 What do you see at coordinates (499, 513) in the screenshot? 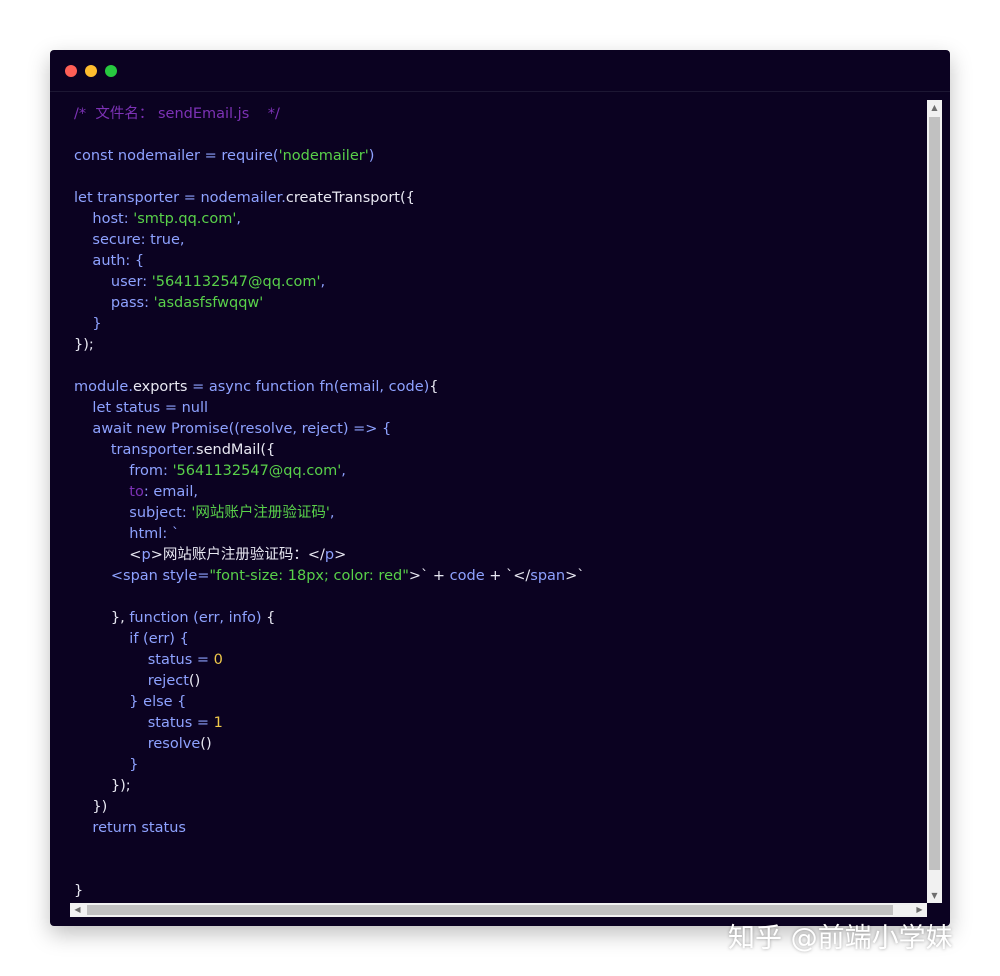
I see `code-line: subject: '网站账户注册验证码',` at bounding box center [499, 513].